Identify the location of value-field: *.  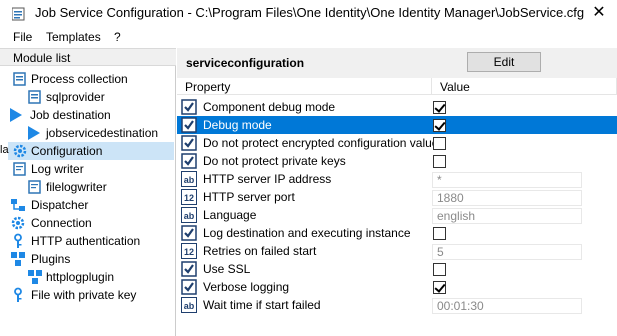
(507, 180).